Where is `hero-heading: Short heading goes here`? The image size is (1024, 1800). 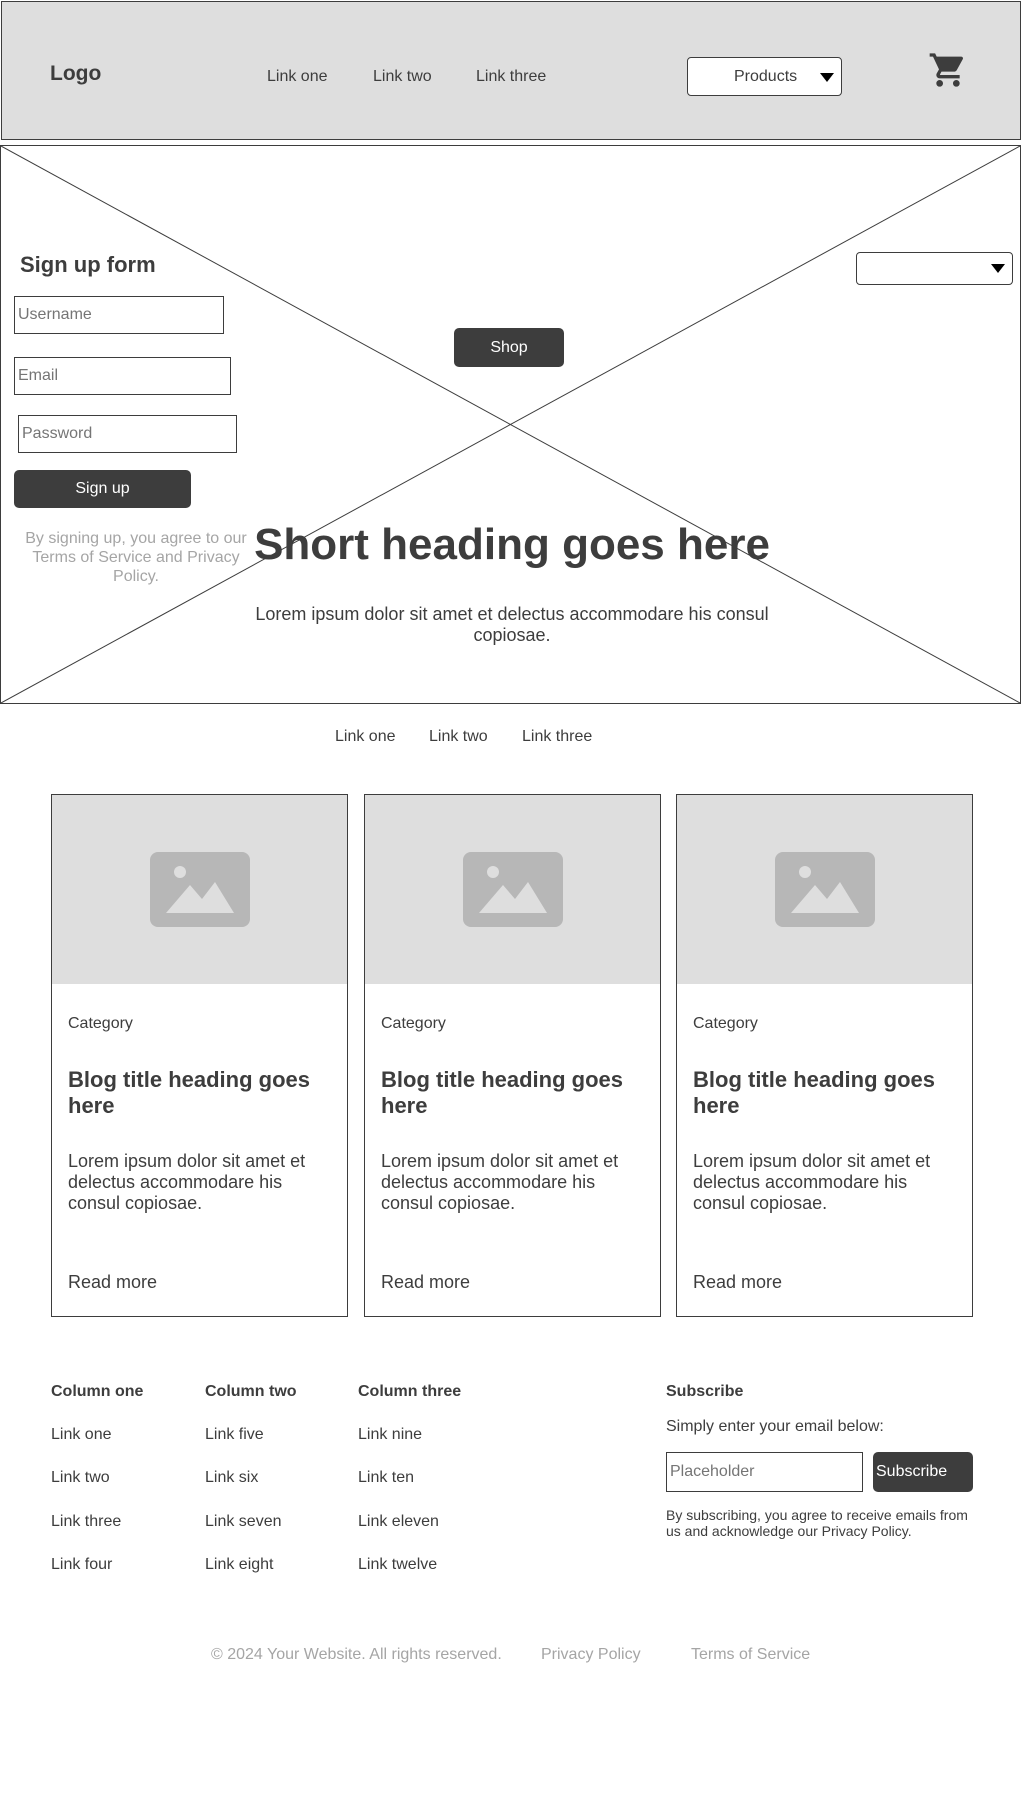 hero-heading: Short heading goes here is located at coordinates (512, 544).